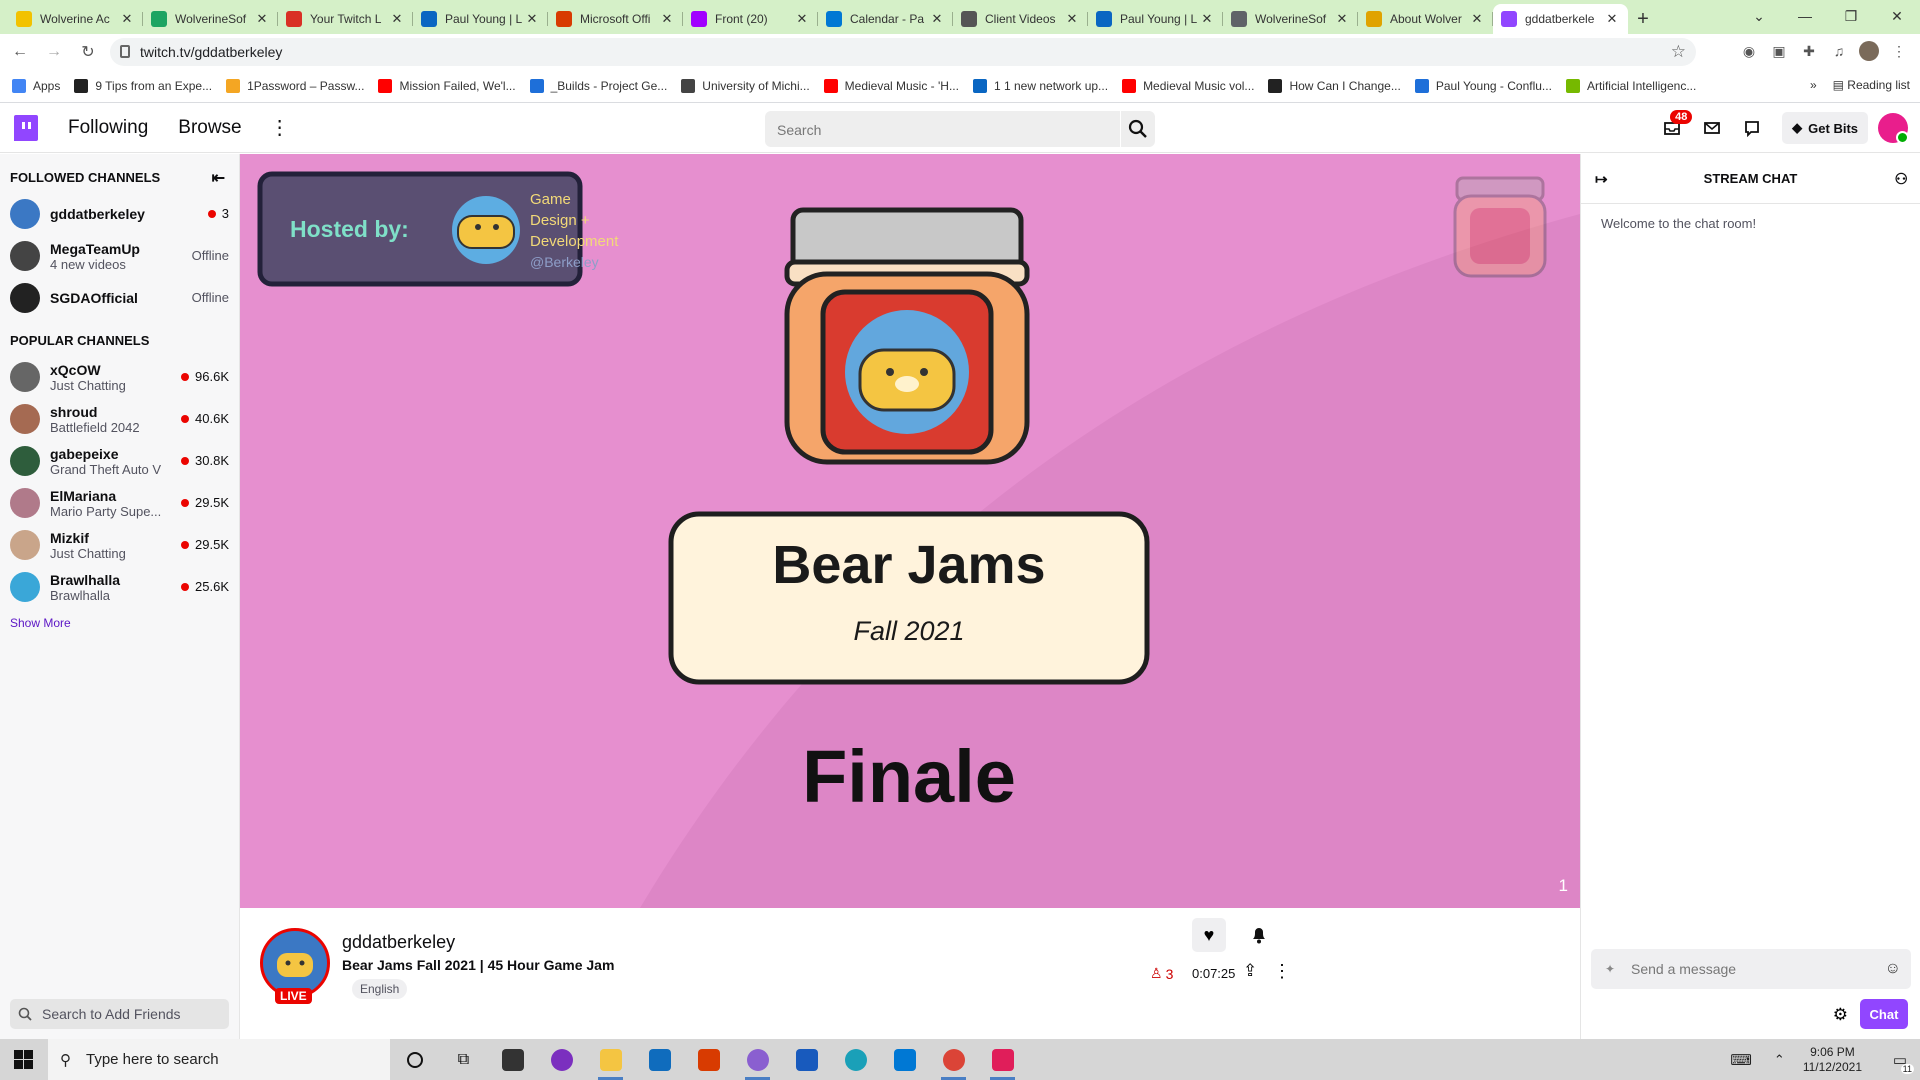 This screenshot has height=1080, width=1920. Describe the element at coordinates (23, 1059) in the screenshot. I see `windows-start-icon` at that location.